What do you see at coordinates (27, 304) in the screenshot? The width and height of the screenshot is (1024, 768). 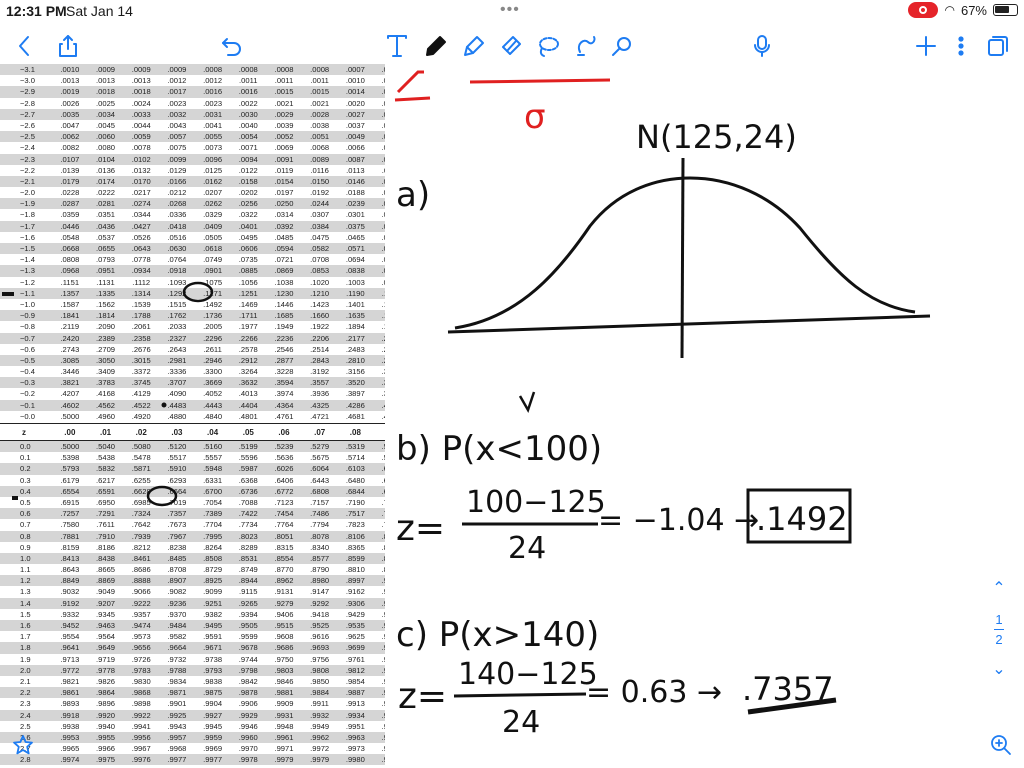 I see `z-value-cell: −1.0` at bounding box center [27, 304].